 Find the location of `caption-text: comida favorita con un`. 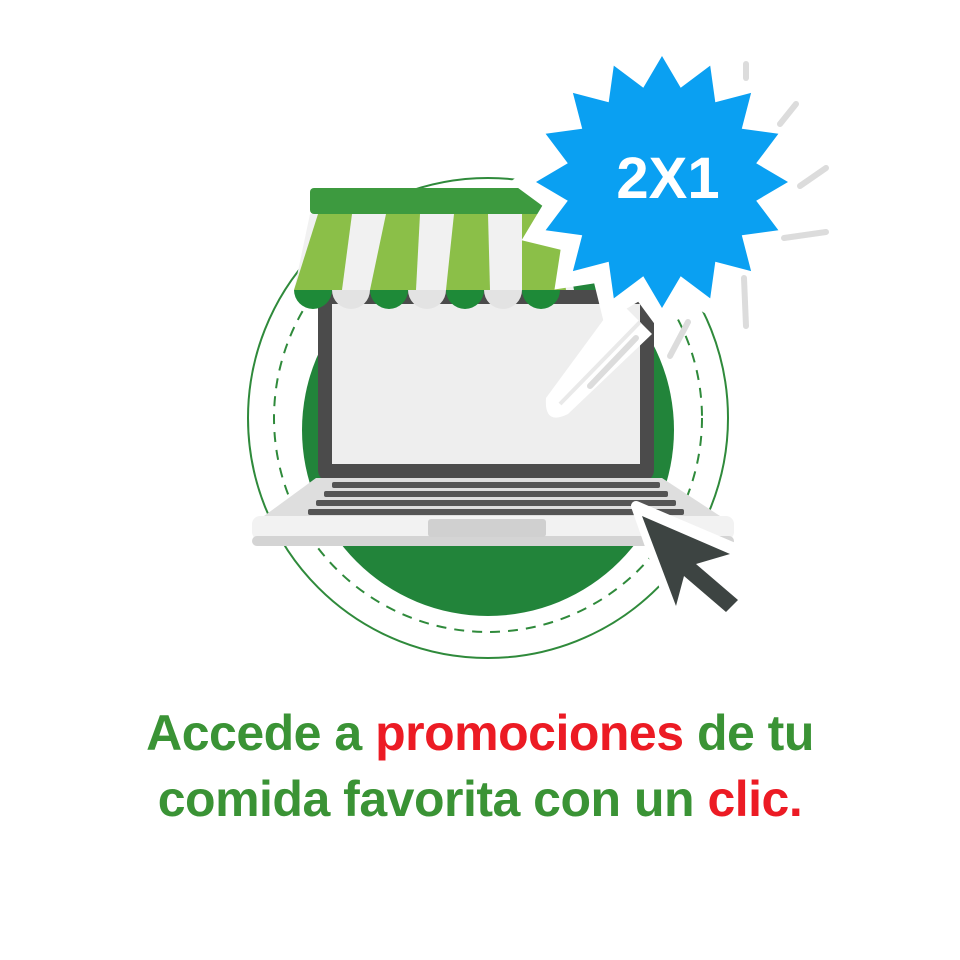

caption-text: comida favorita con un is located at coordinates (432, 799).